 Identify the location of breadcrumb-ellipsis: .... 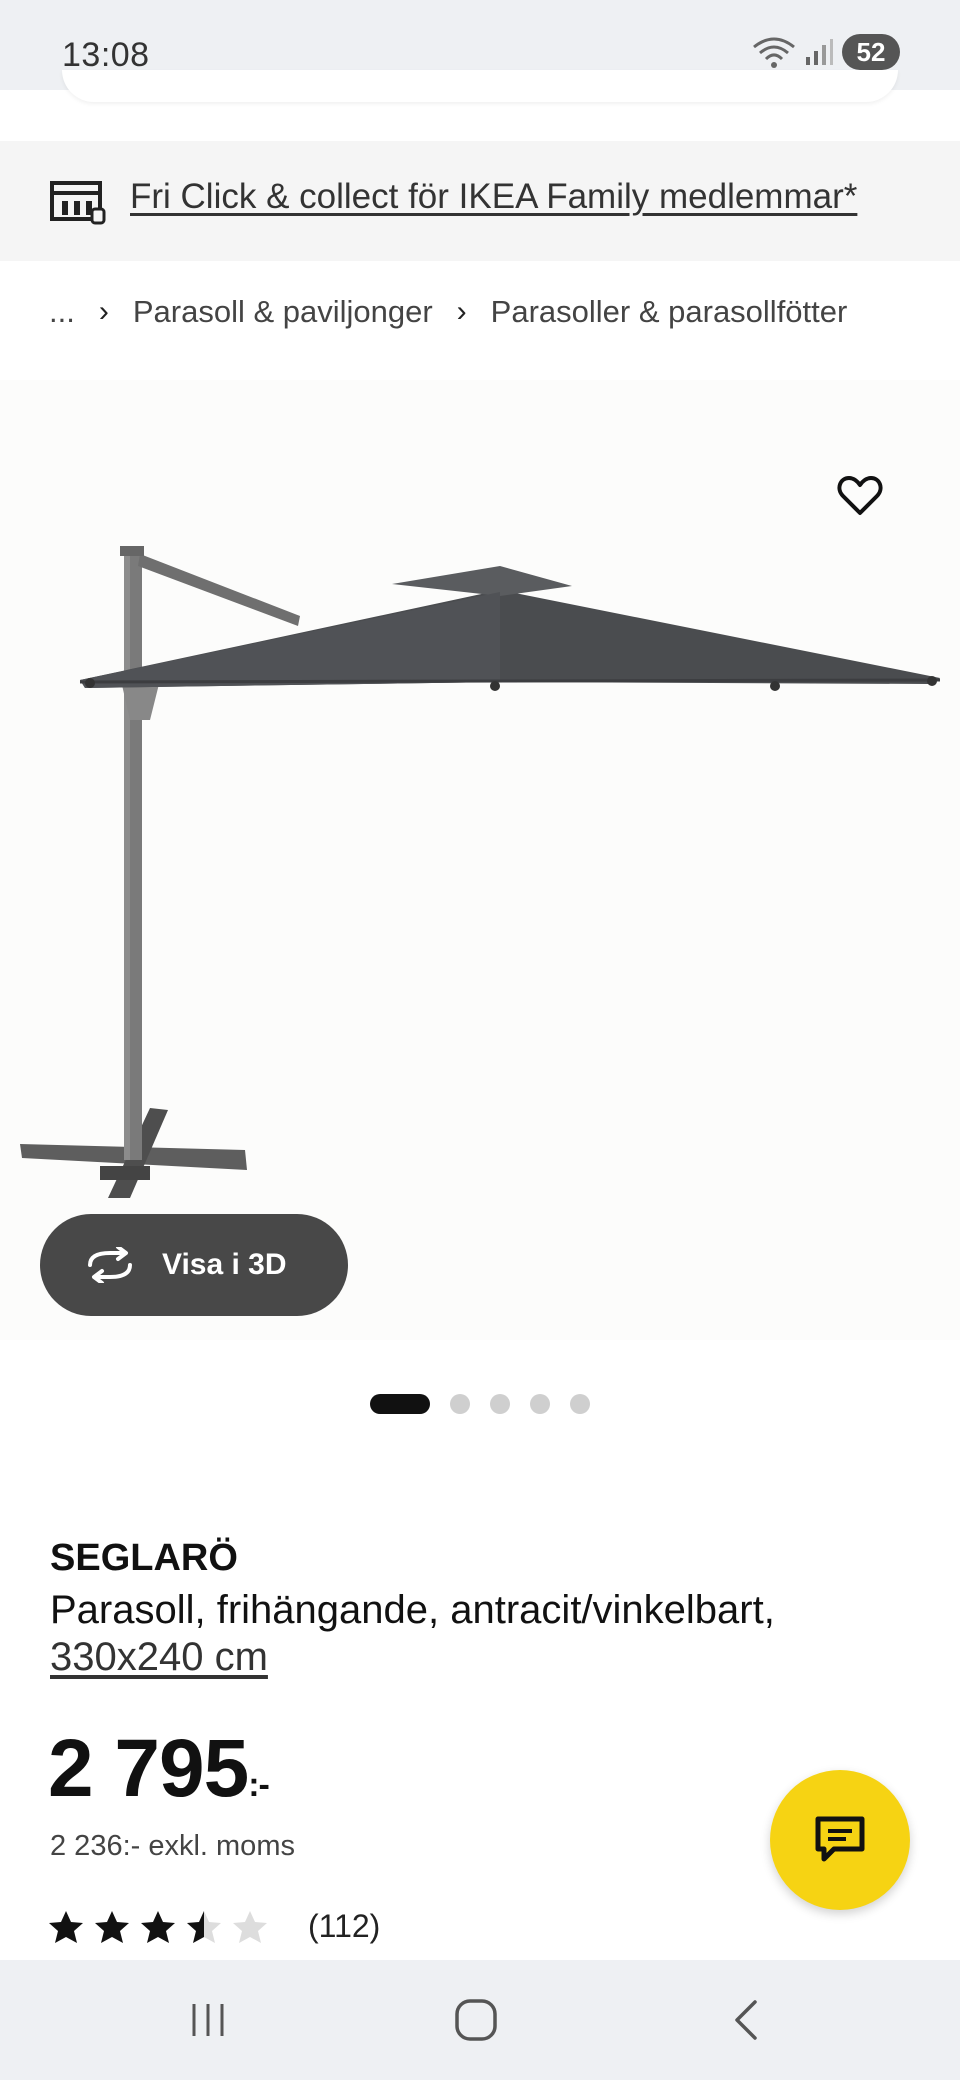
(62, 312).